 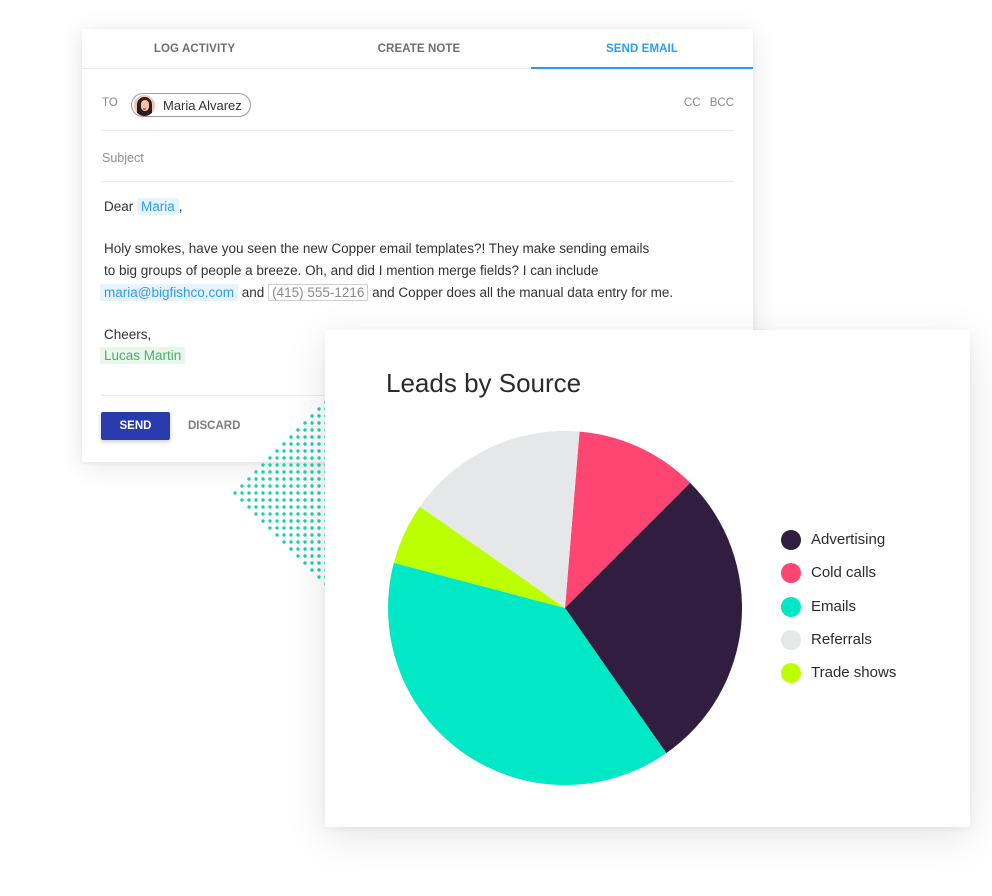 I want to click on legend-label: Emails, so click(x=834, y=606).